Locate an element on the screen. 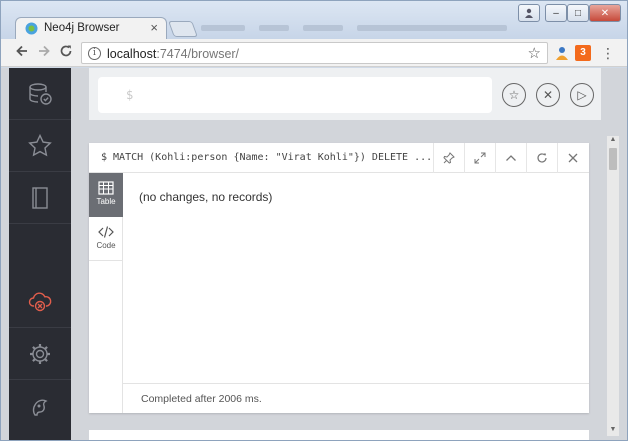 The image size is (628, 441). close-icon is located at coordinates (573, 158).